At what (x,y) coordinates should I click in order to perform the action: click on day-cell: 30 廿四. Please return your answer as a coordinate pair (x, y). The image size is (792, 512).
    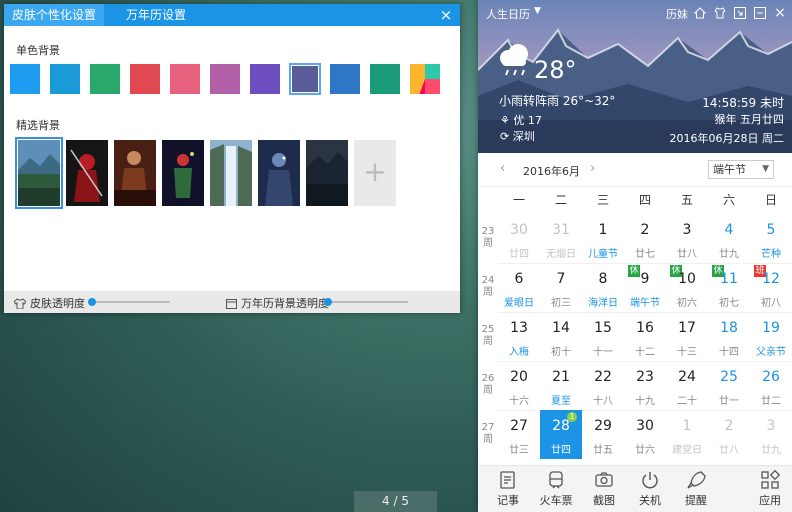
    Looking at the image, I should click on (519, 238).